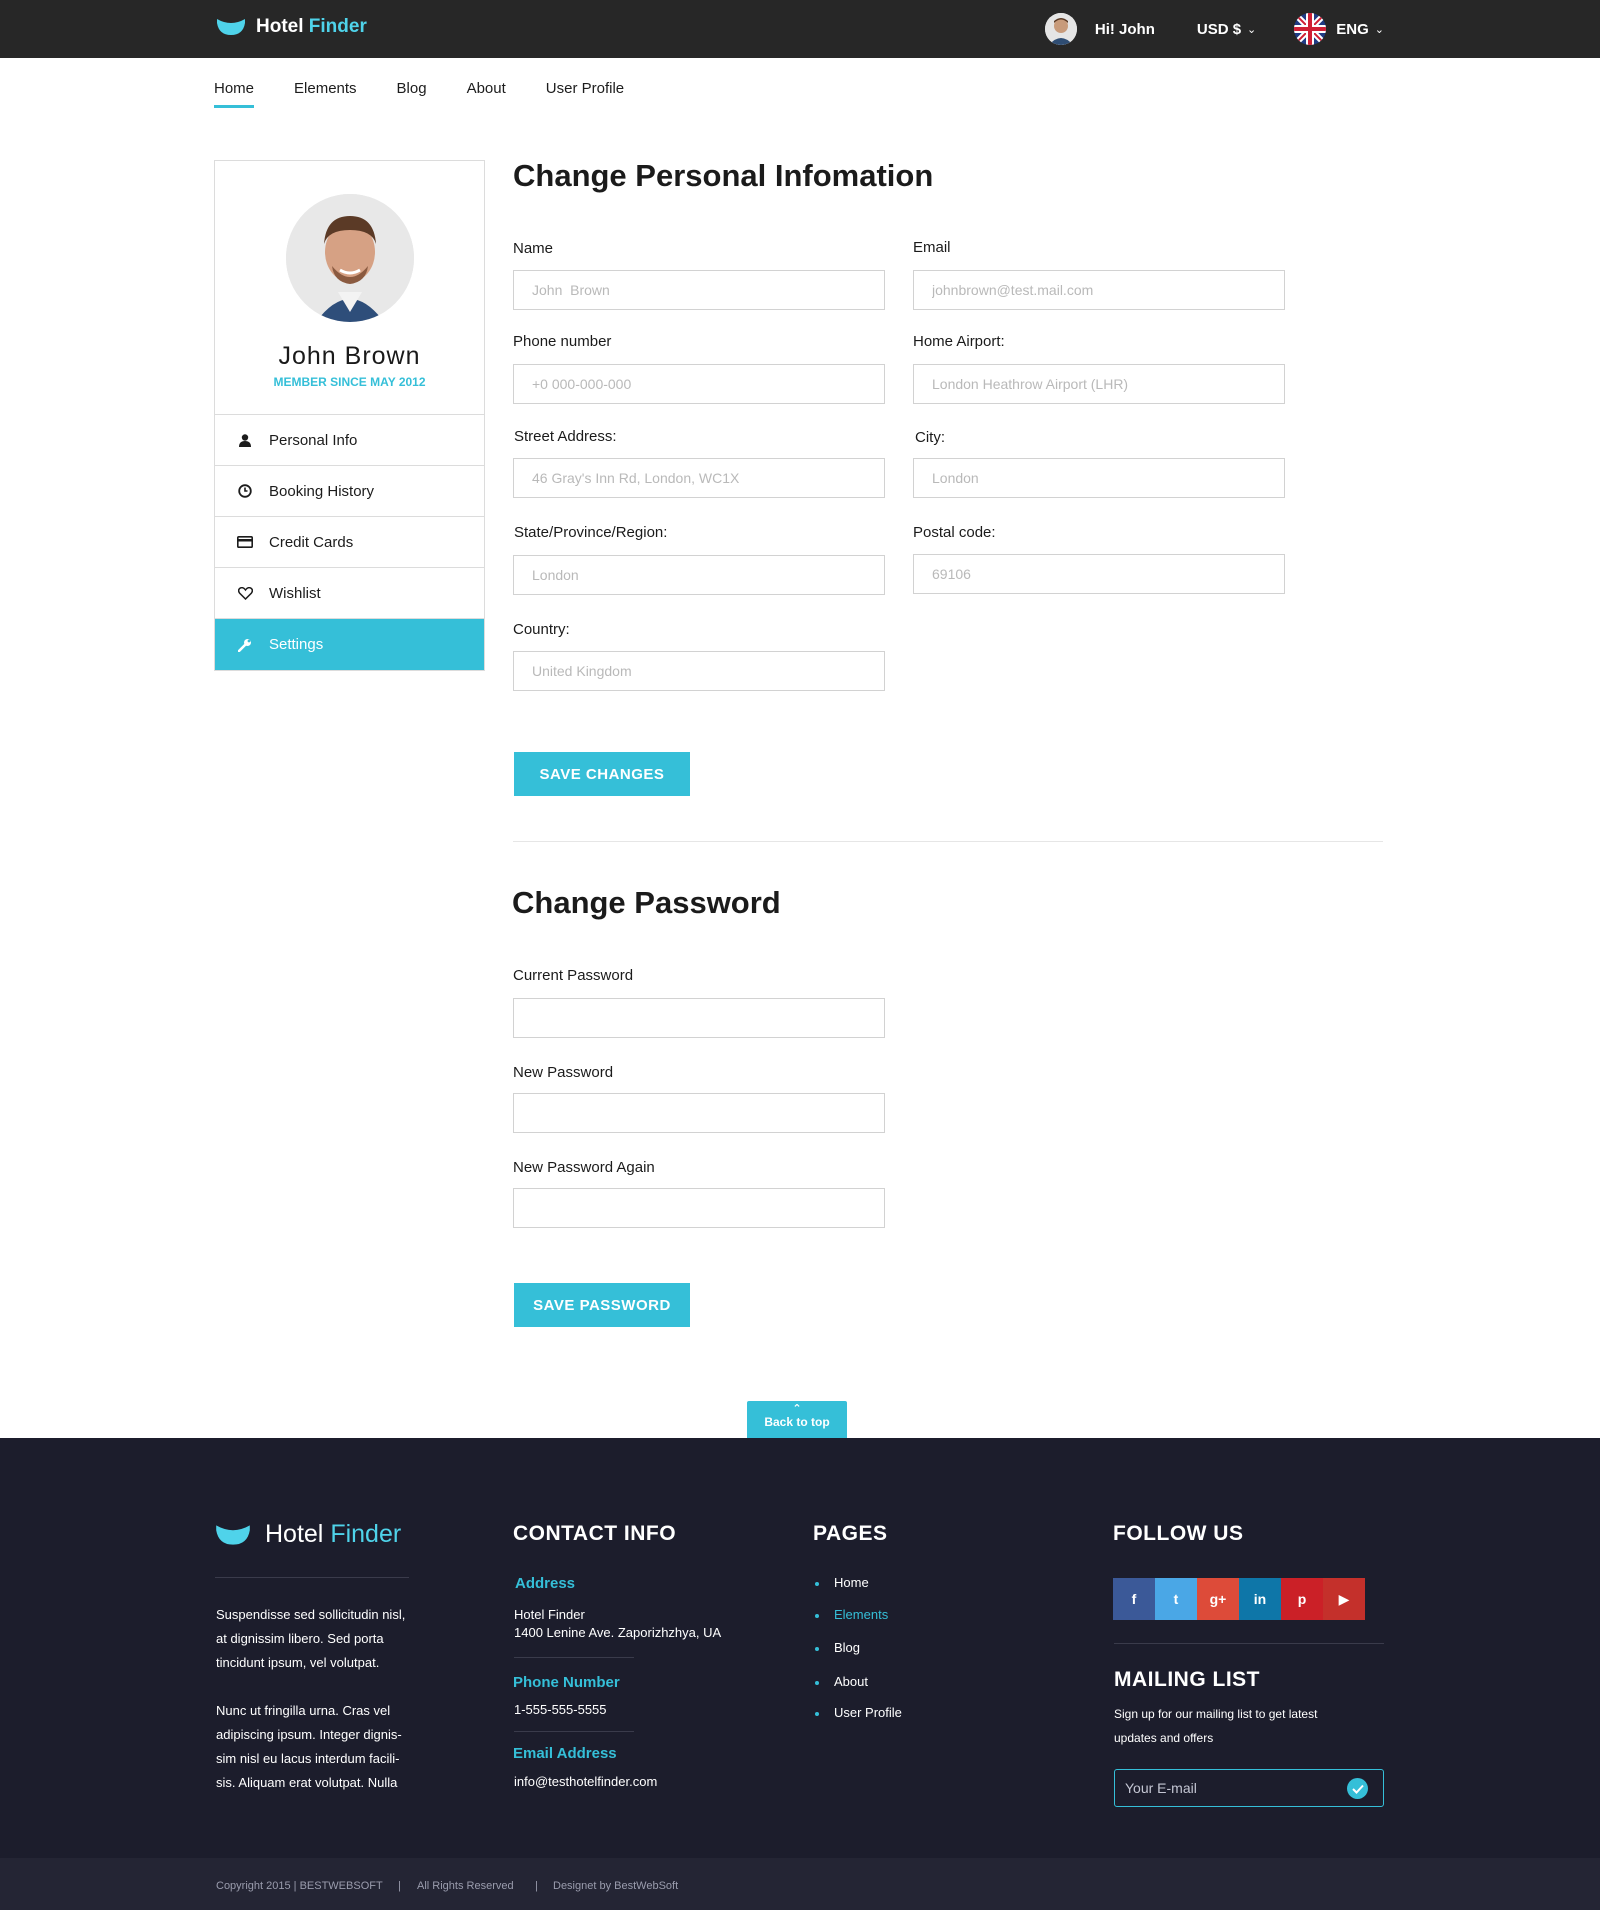 The width and height of the screenshot is (1600, 1910). I want to click on save-password-button: SAVE PASSWORD, so click(602, 1305).